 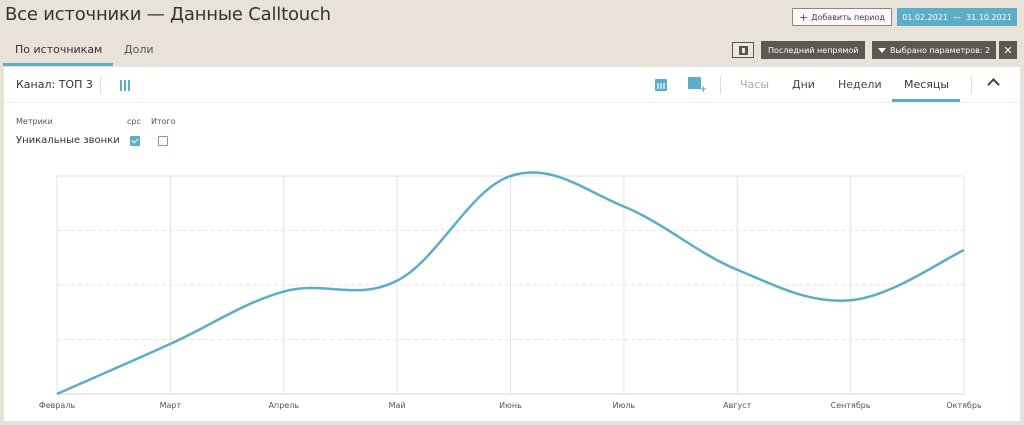 I want to click on export-button, so click(x=743, y=50).